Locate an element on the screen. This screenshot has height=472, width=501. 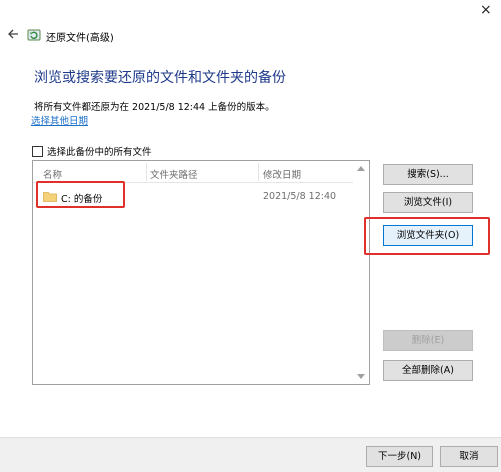
choose-other-date-link: 选择其他日期 is located at coordinates (59, 120).